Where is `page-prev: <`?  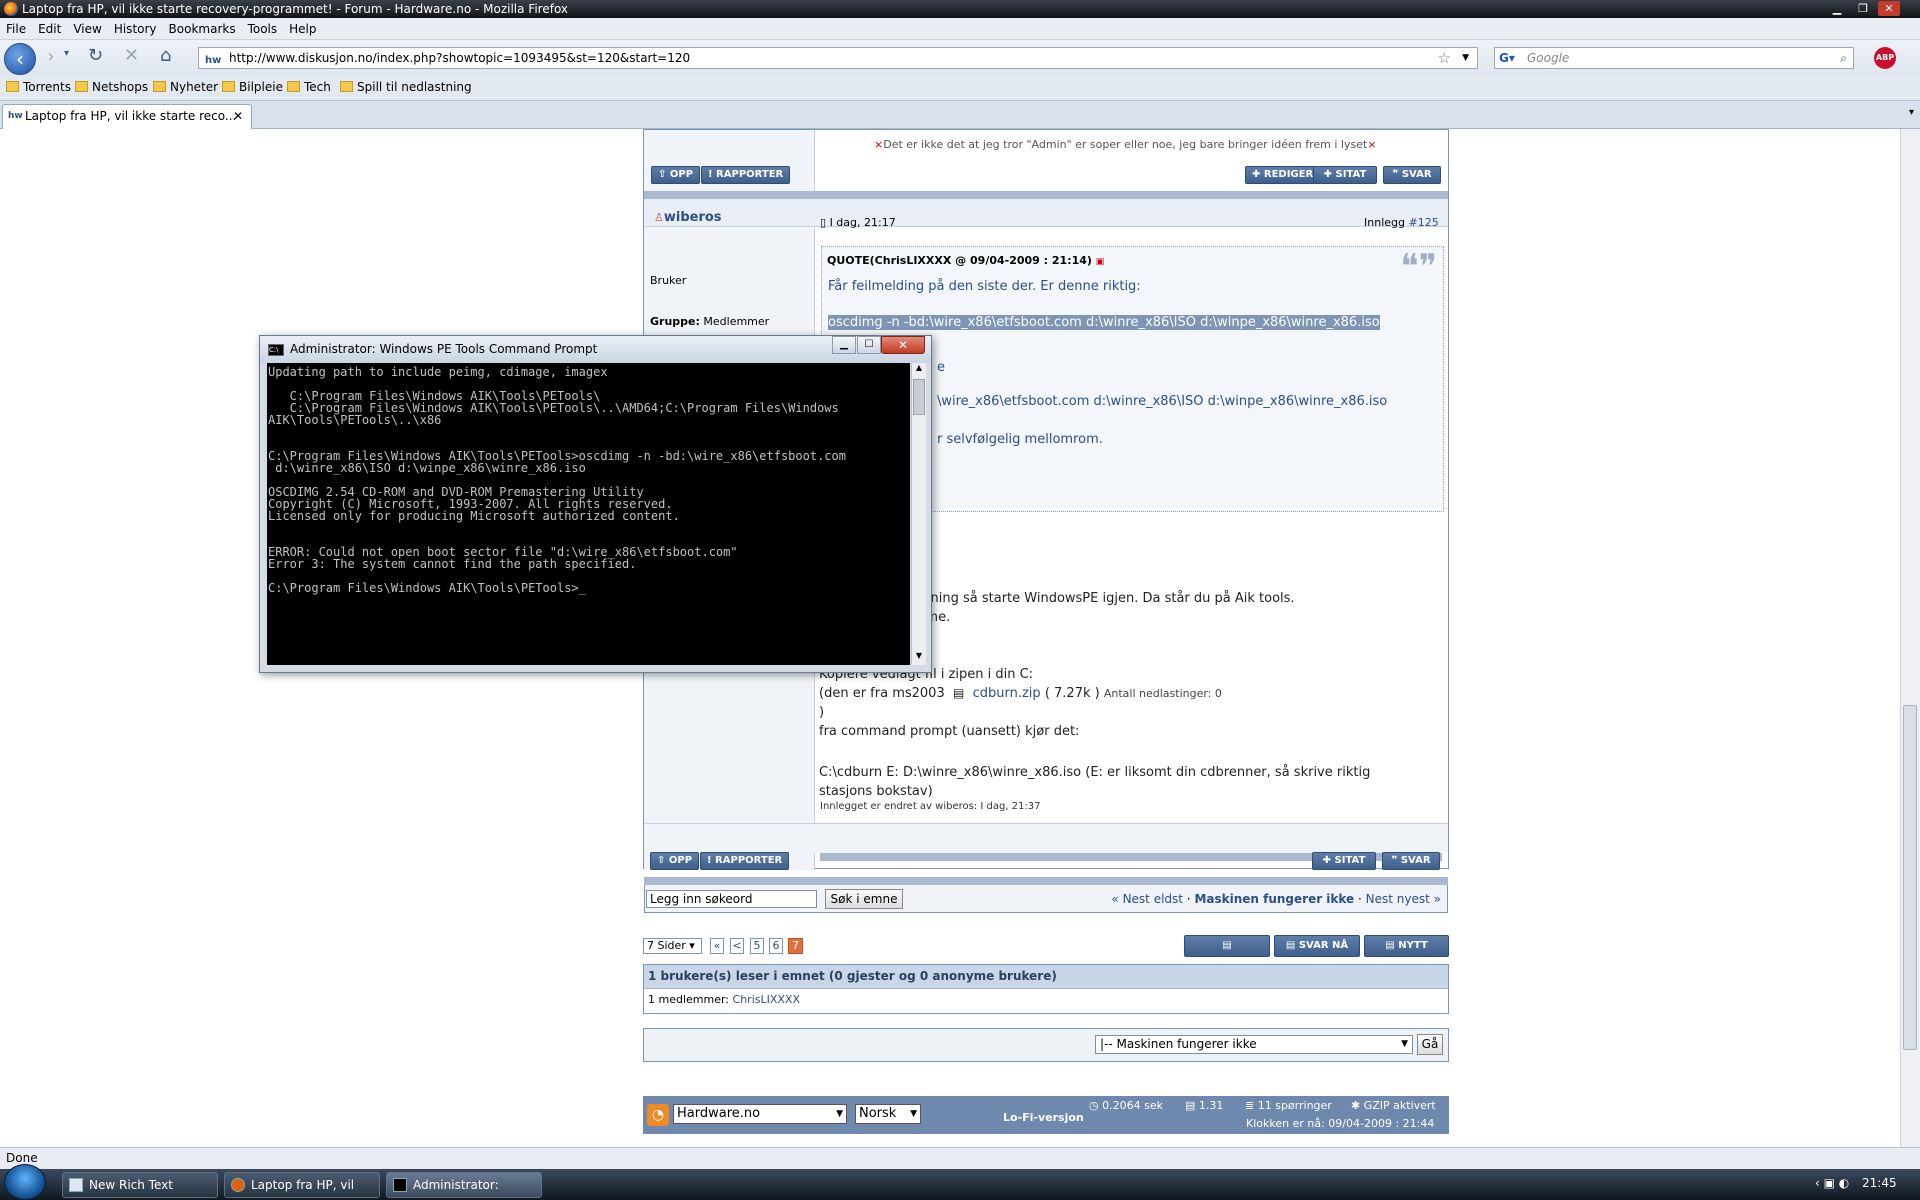
page-prev: < is located at coordinates (737, 946).